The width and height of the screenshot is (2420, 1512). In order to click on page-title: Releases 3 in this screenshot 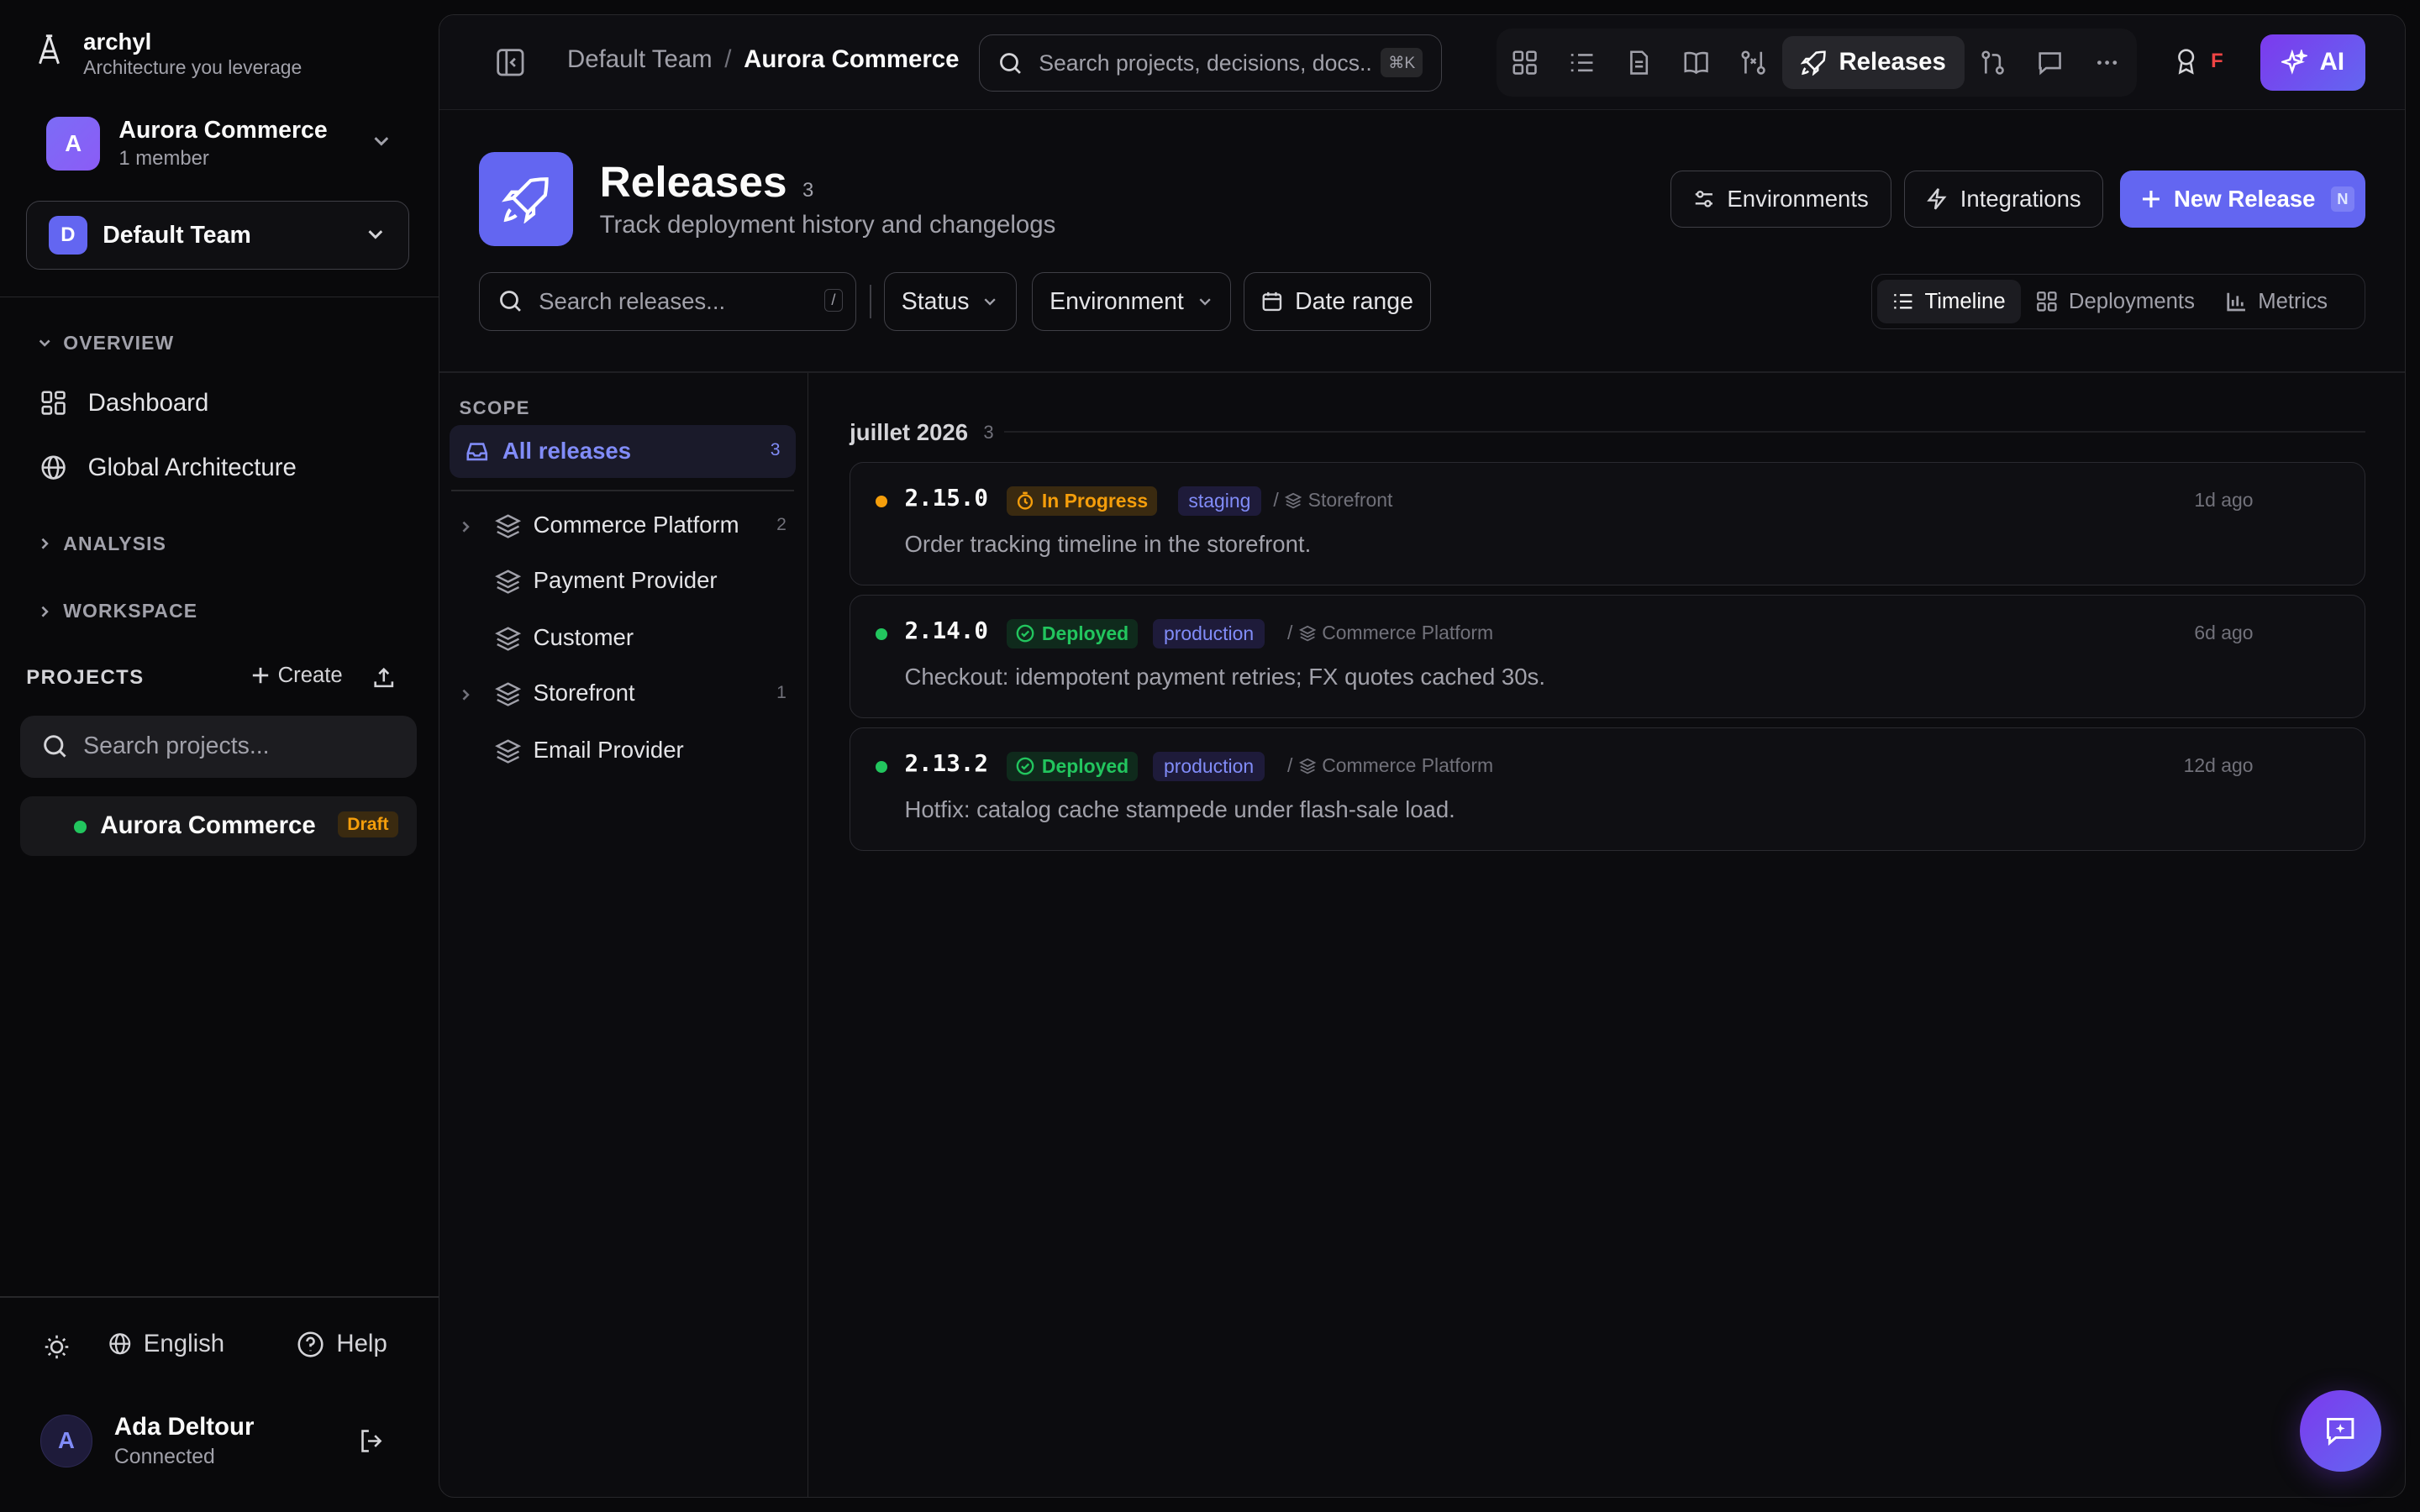, I will do `click(707, 181)`.